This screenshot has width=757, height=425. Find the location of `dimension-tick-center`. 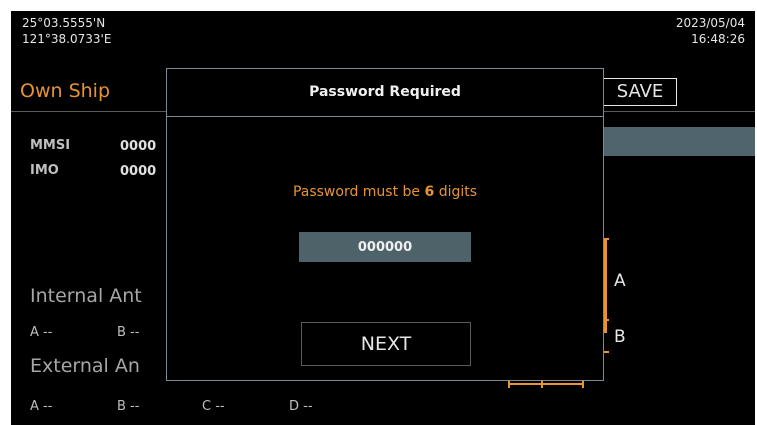

dimension-tick-center is located at coordinates (542, 384).